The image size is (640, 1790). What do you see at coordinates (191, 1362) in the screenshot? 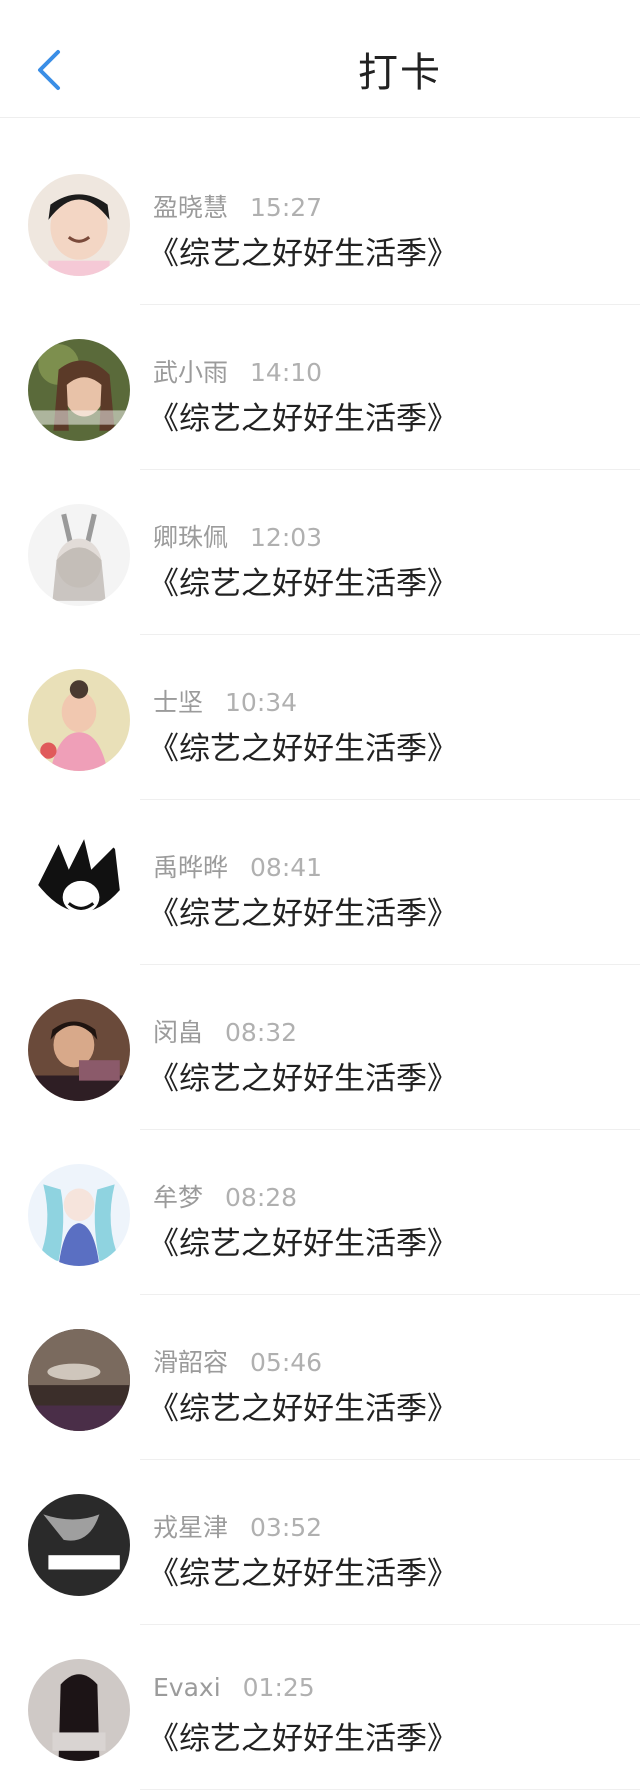
I see `user-name: 滑韶容` at bounding box center [191, 1362].